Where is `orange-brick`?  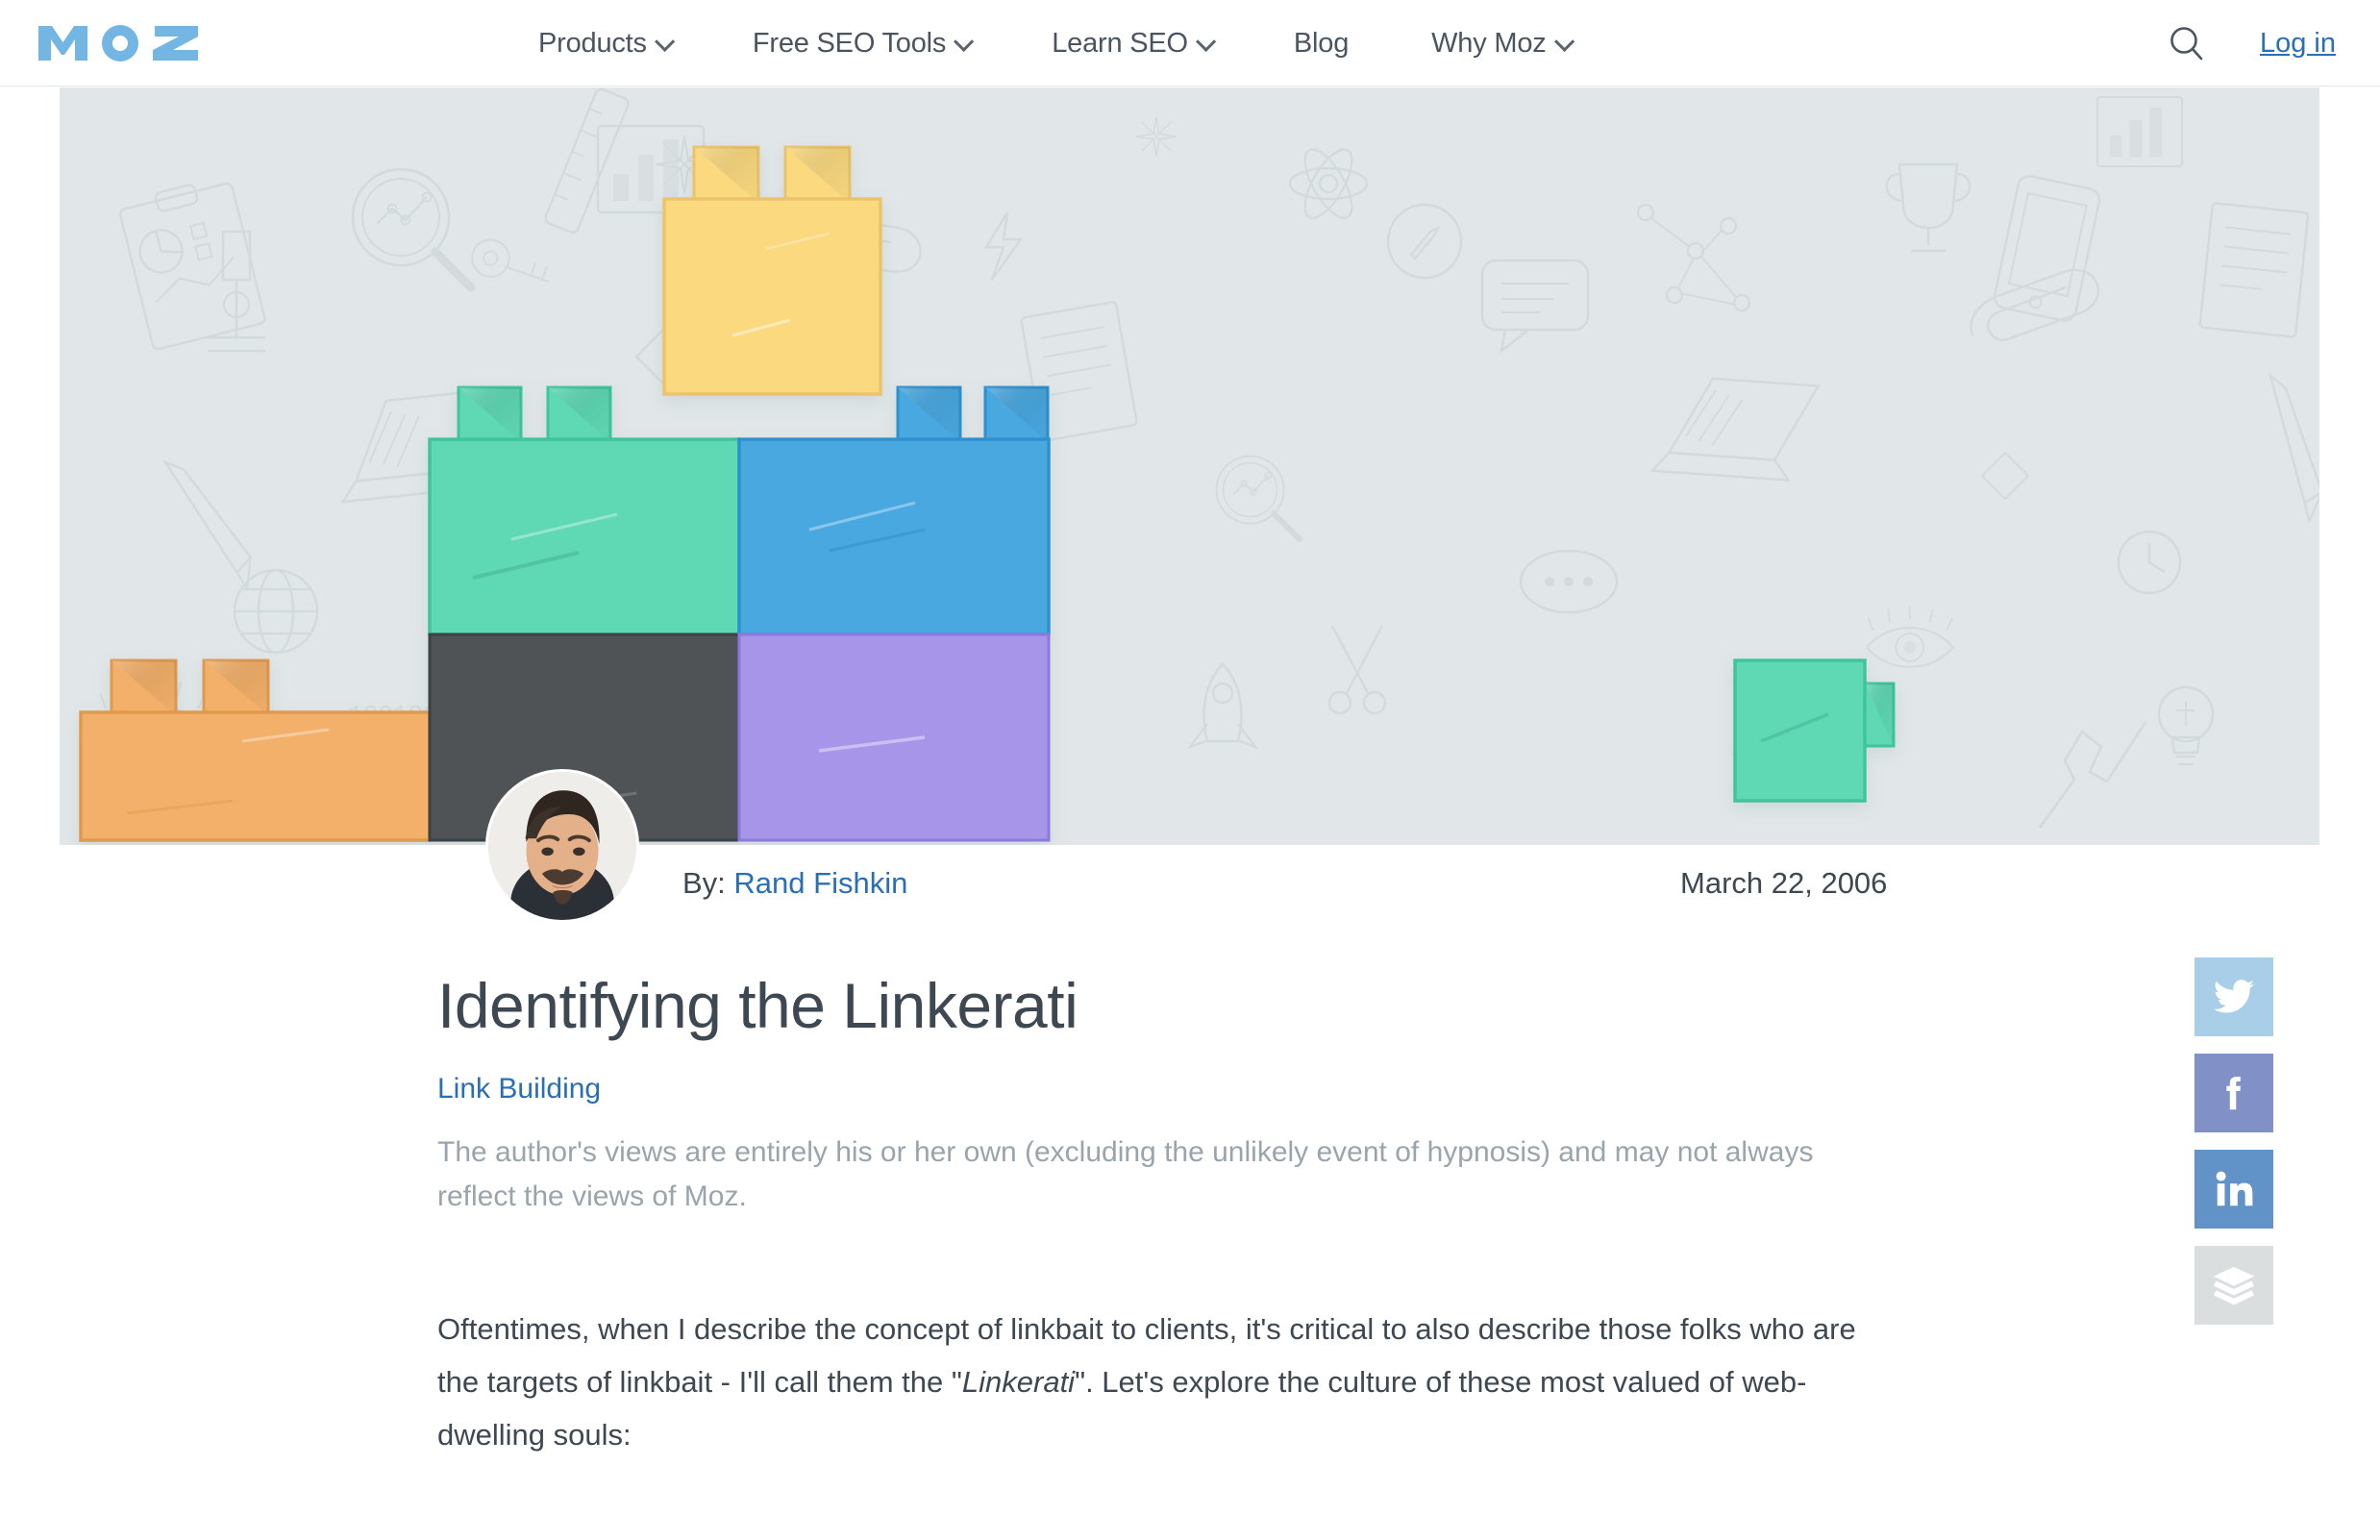 orange-brick is located at coordinates (255, 750).